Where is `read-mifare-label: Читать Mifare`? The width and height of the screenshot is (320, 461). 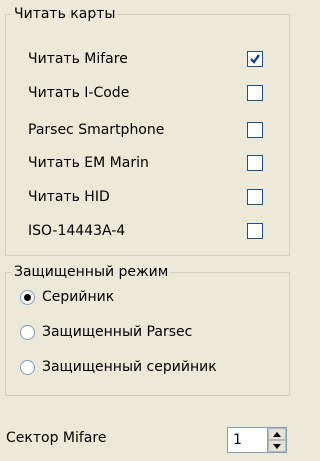 read-mifare-label: Читать Mifare is located at coordinates (78, 59).